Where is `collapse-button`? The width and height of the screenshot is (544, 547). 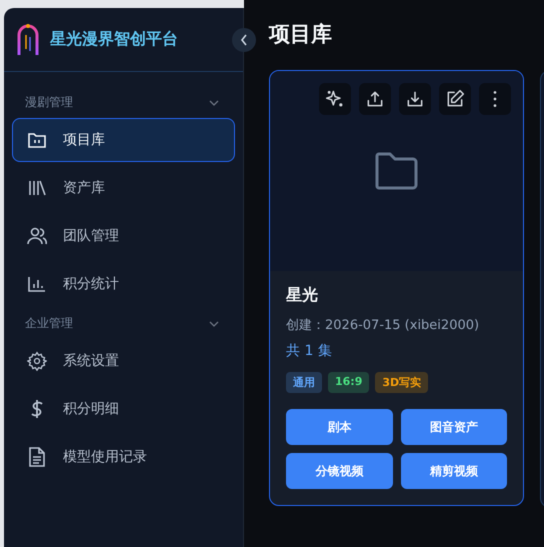
collapse-button is located at coordinates (244, 40).